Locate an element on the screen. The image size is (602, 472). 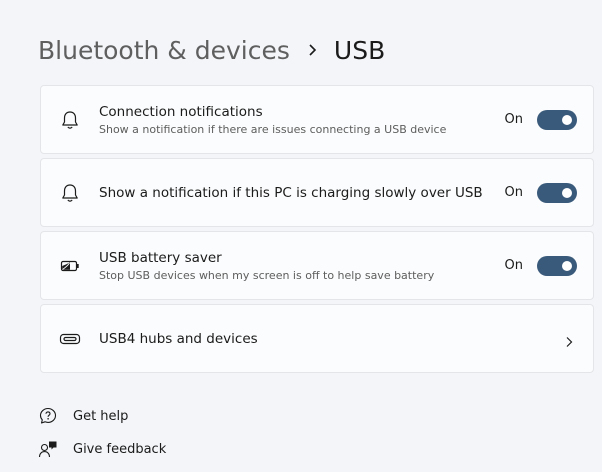
setting-title: Connection notifications is located at coordinates (181, 111).